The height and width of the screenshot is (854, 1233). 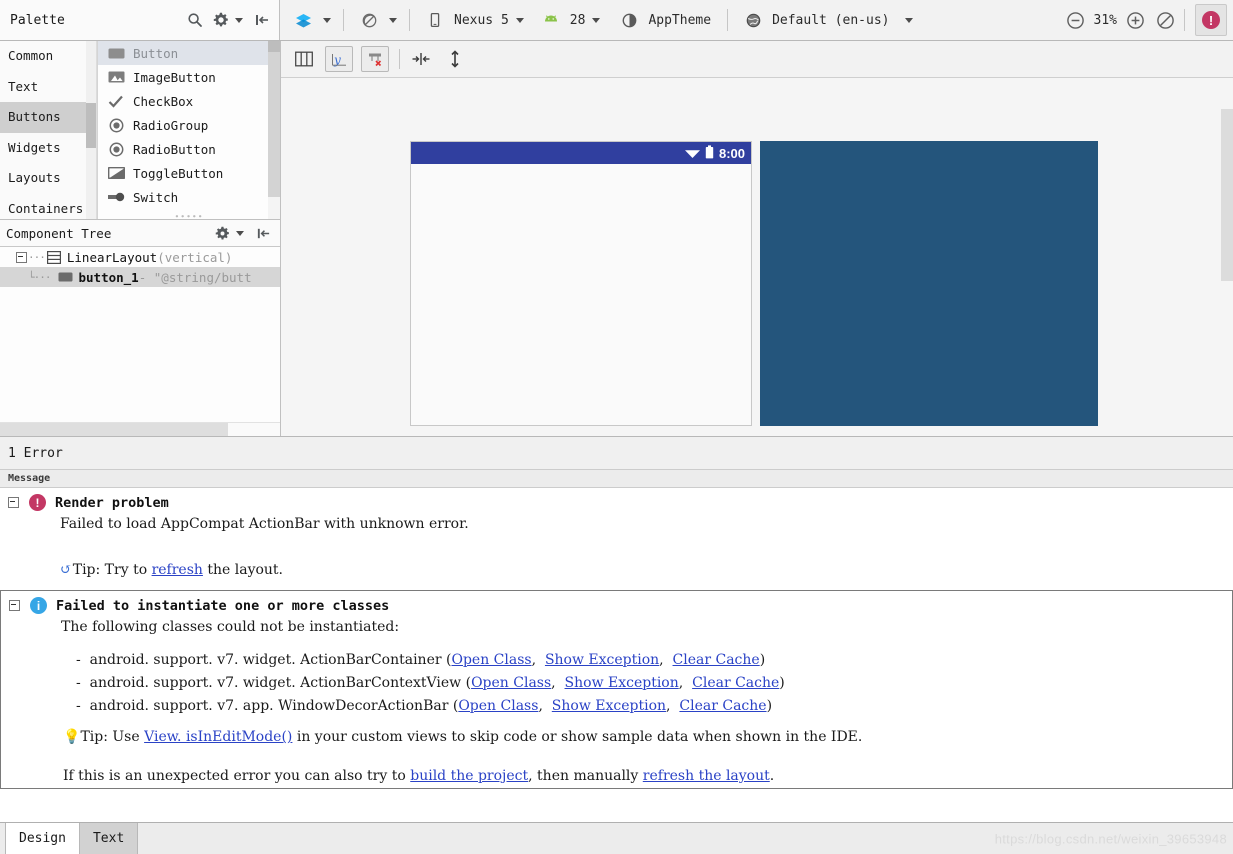 I want to click on zoom-in-icon, so click(x=1135, y=20).